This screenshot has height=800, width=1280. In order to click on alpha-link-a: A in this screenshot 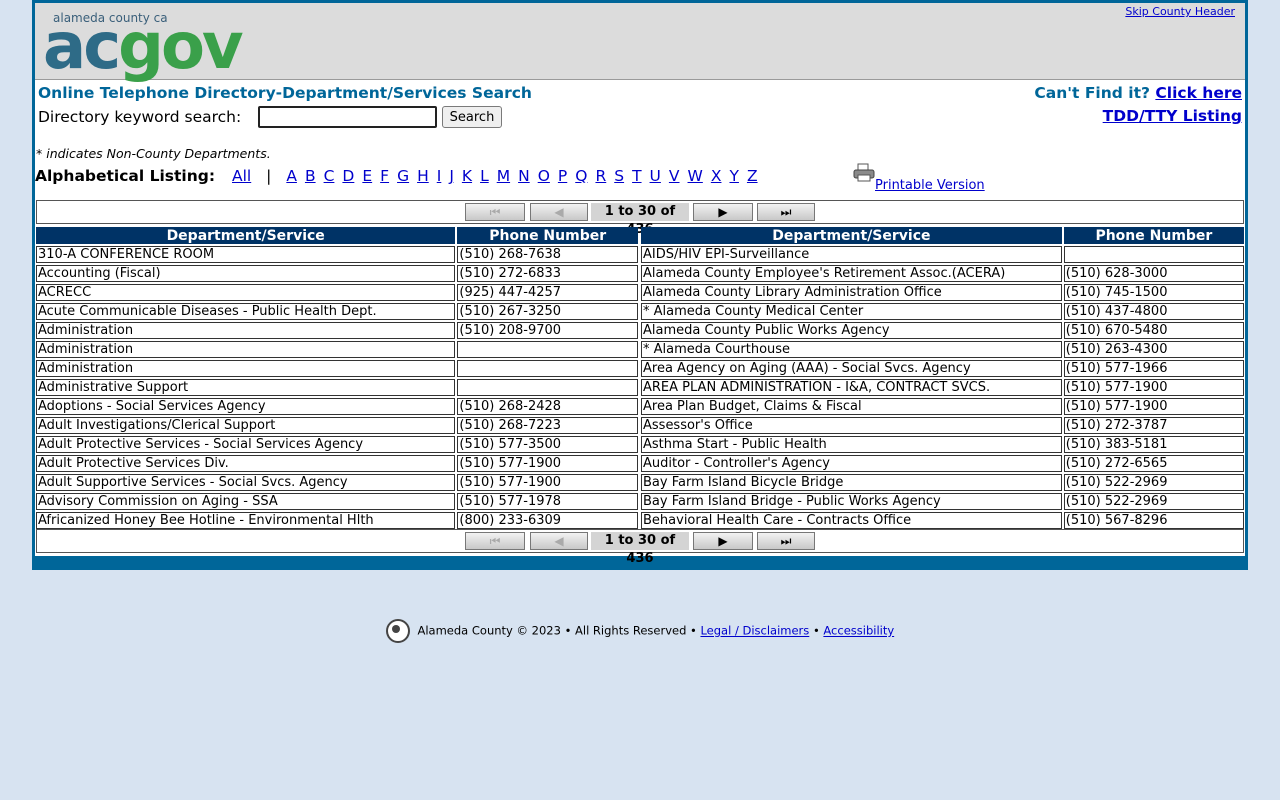, I will do `click(291, 176)`.